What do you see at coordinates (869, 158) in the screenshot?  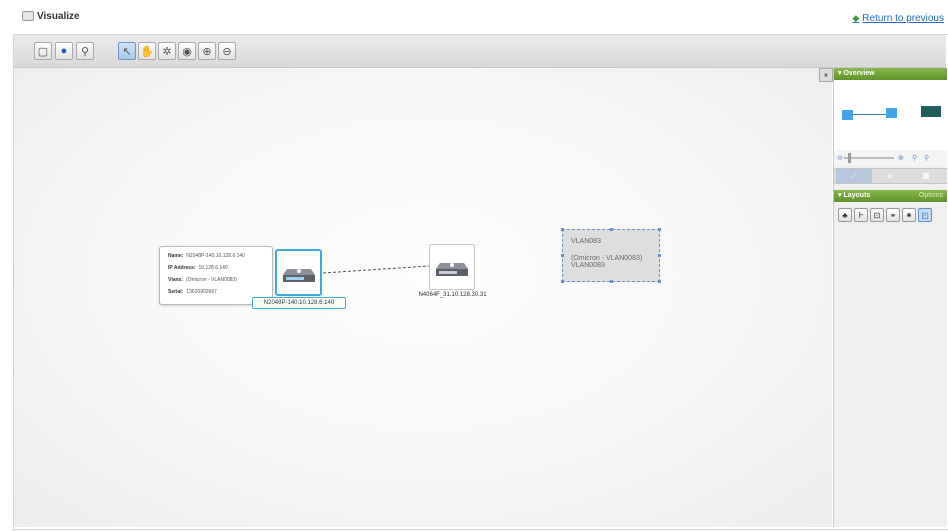 I see `zoom-slider-track` at bounding box center [869, 158].